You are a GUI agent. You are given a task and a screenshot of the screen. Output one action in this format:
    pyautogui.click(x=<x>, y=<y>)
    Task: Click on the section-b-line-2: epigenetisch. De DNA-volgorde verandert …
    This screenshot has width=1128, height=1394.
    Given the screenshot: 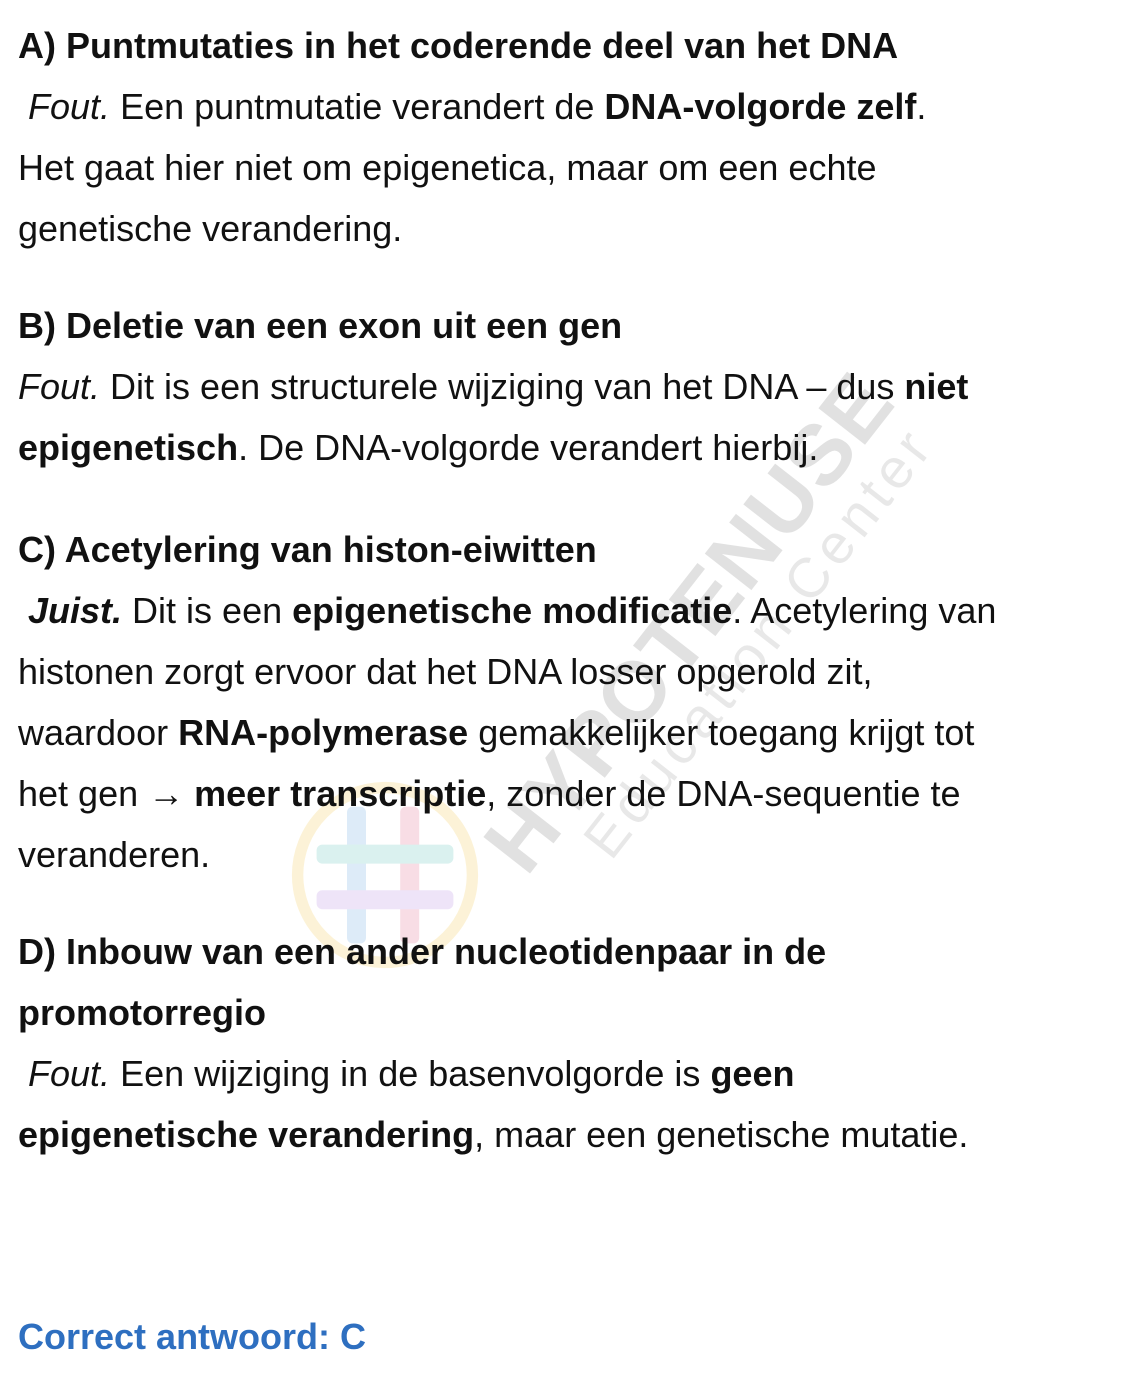 What is the action you would take?
    pyautogui.click(x=564, y=447)
    